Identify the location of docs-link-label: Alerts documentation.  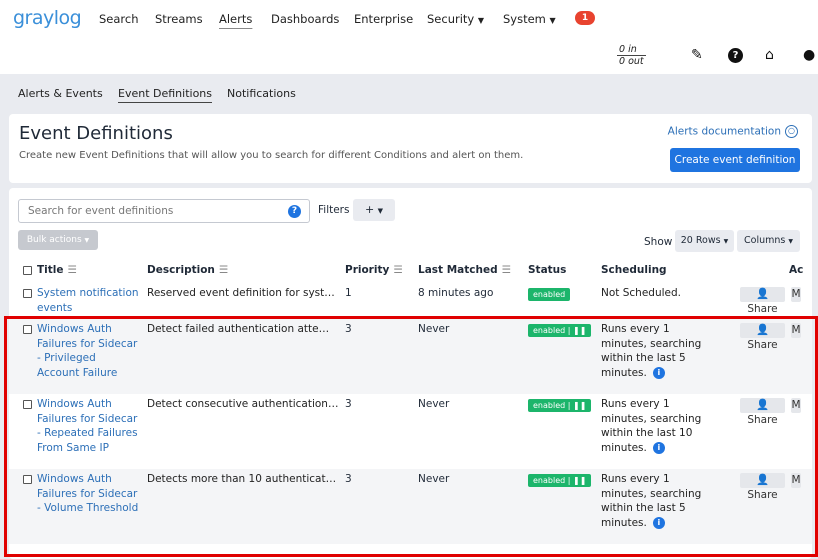
(724, 131).